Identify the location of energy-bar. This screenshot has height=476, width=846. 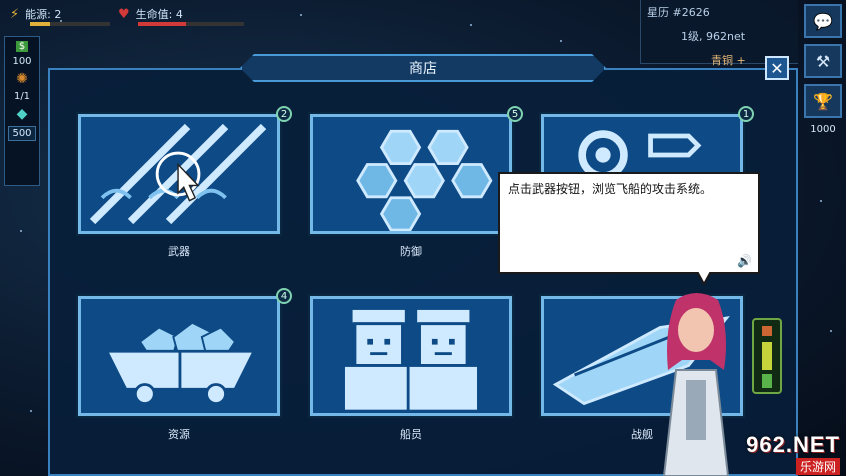
(70, 24).